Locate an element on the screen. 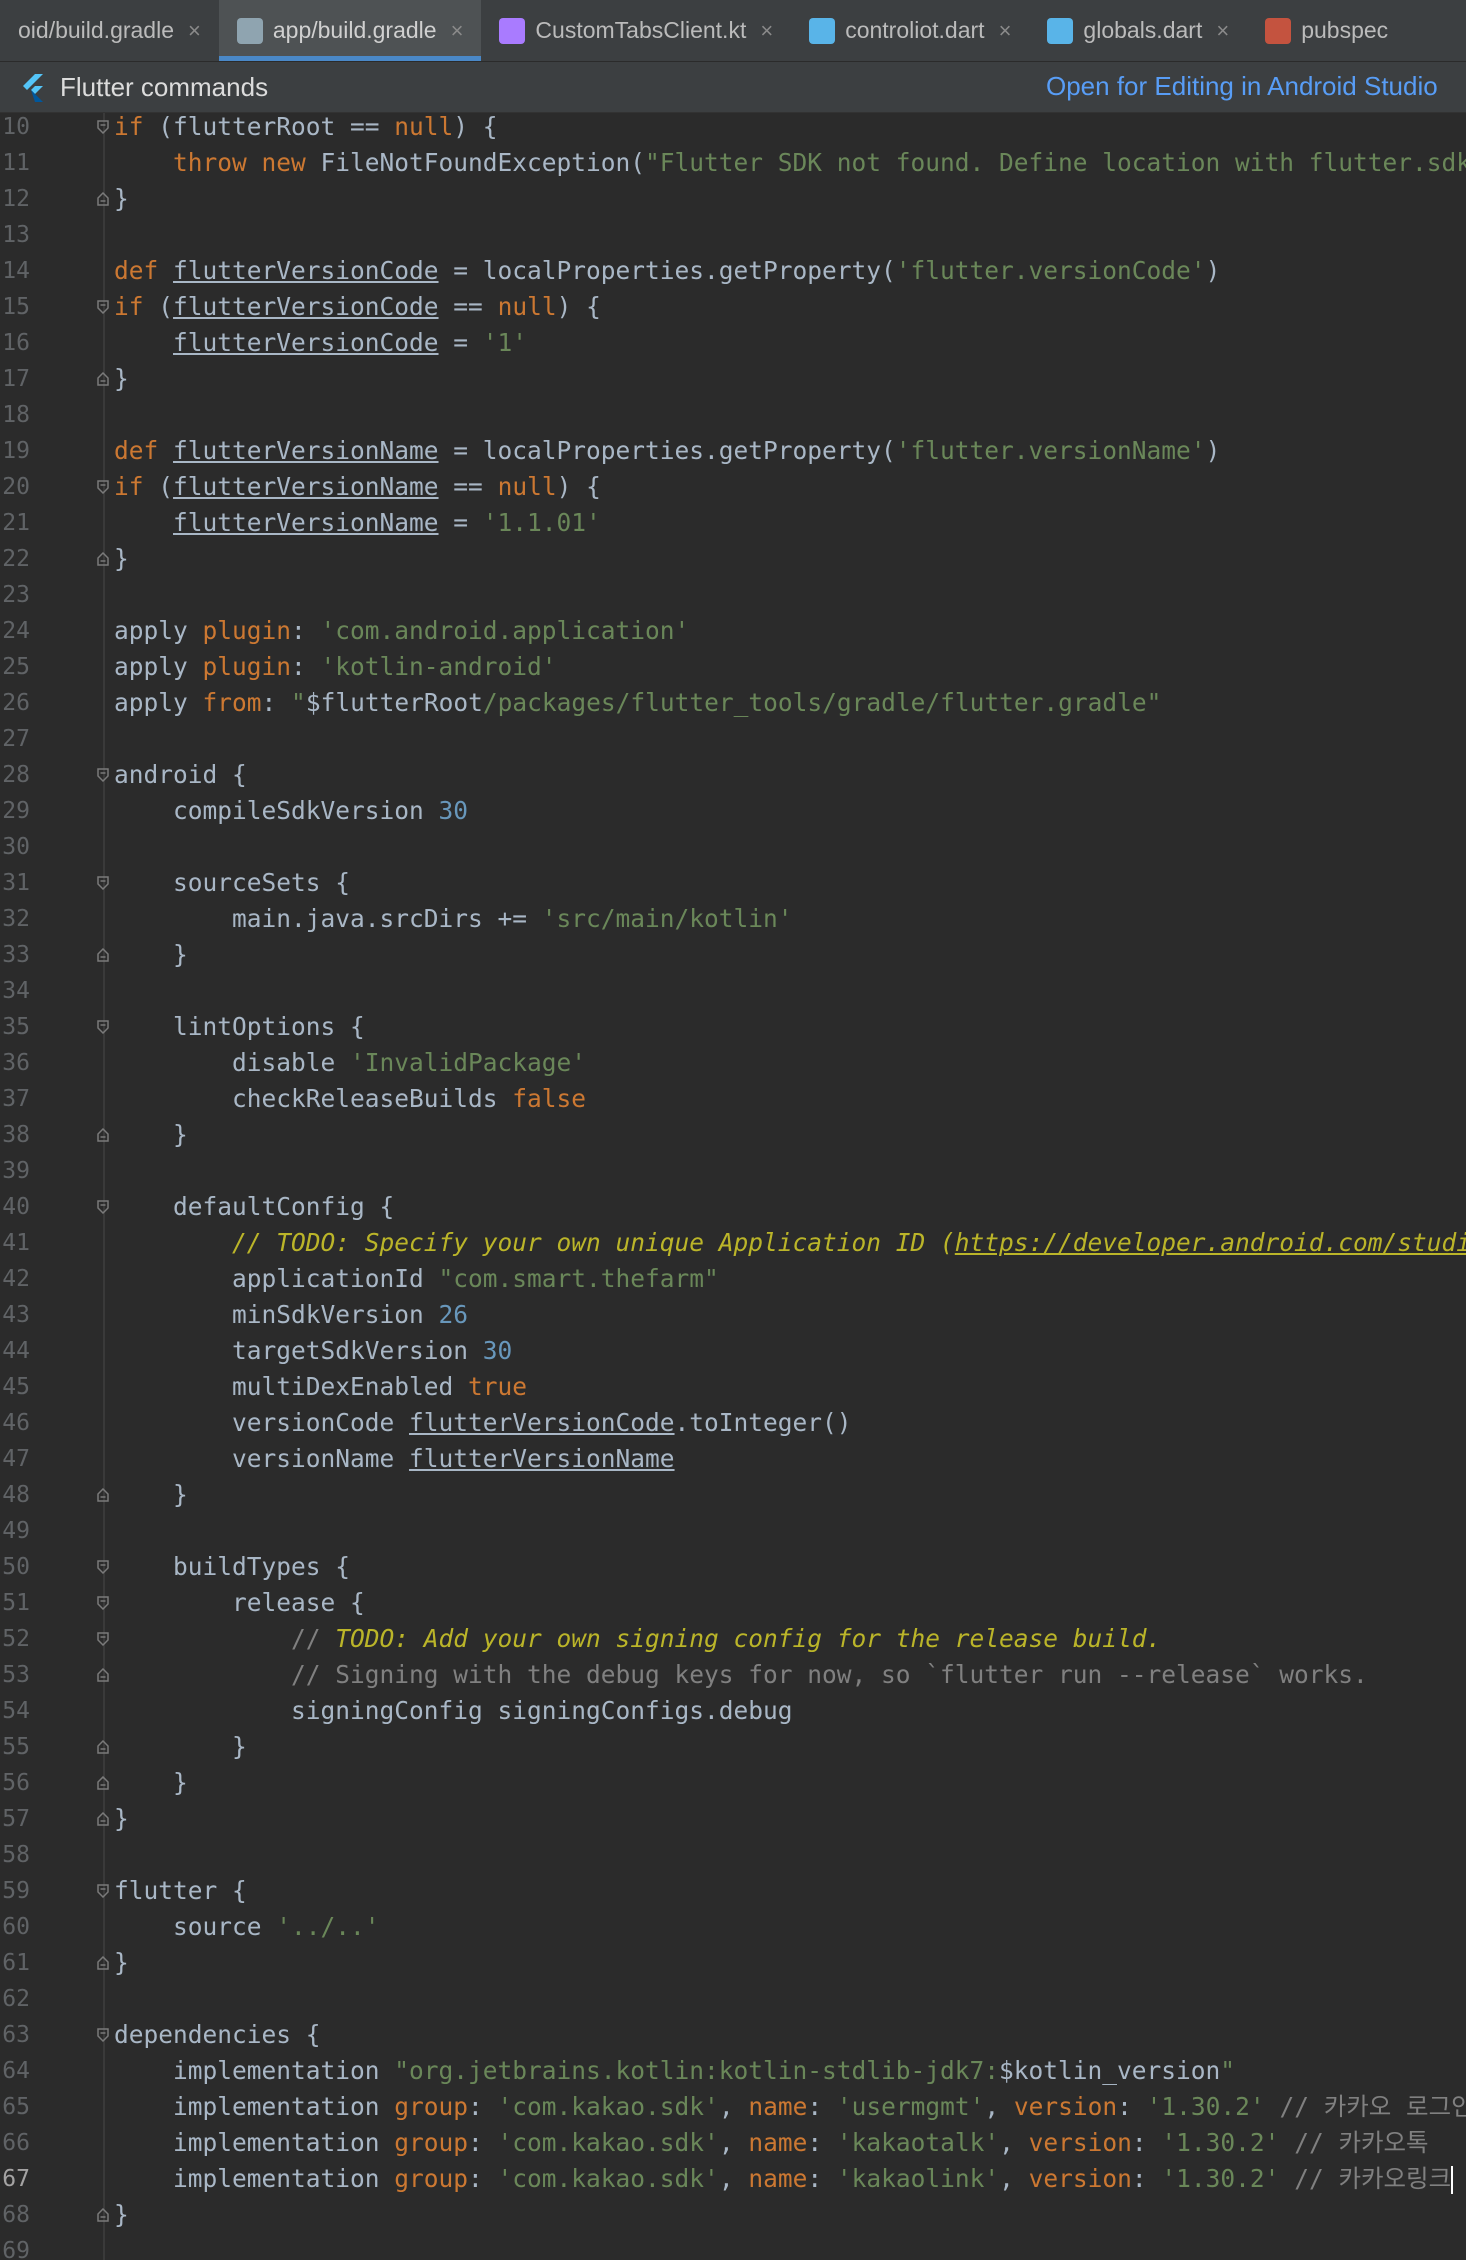  tab-pubspec: pubspec is located at coordinates (1326, 30).